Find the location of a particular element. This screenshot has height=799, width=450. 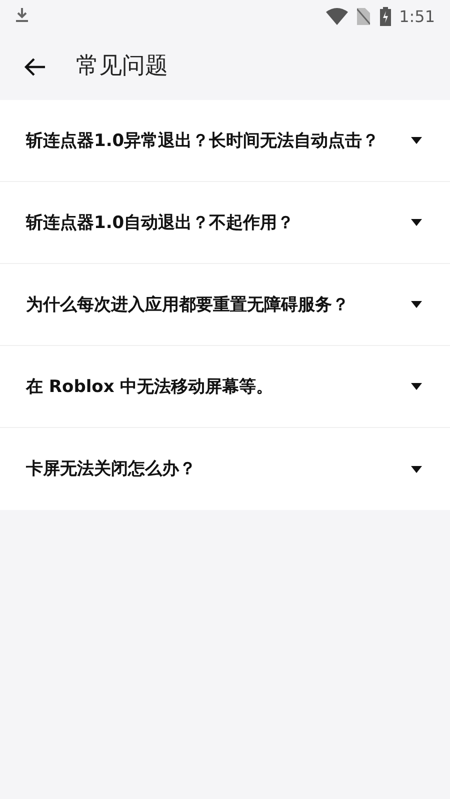

faq-item: 斩连点器1.0自动退出？不起作用？ is located at coordinates (225, 223).